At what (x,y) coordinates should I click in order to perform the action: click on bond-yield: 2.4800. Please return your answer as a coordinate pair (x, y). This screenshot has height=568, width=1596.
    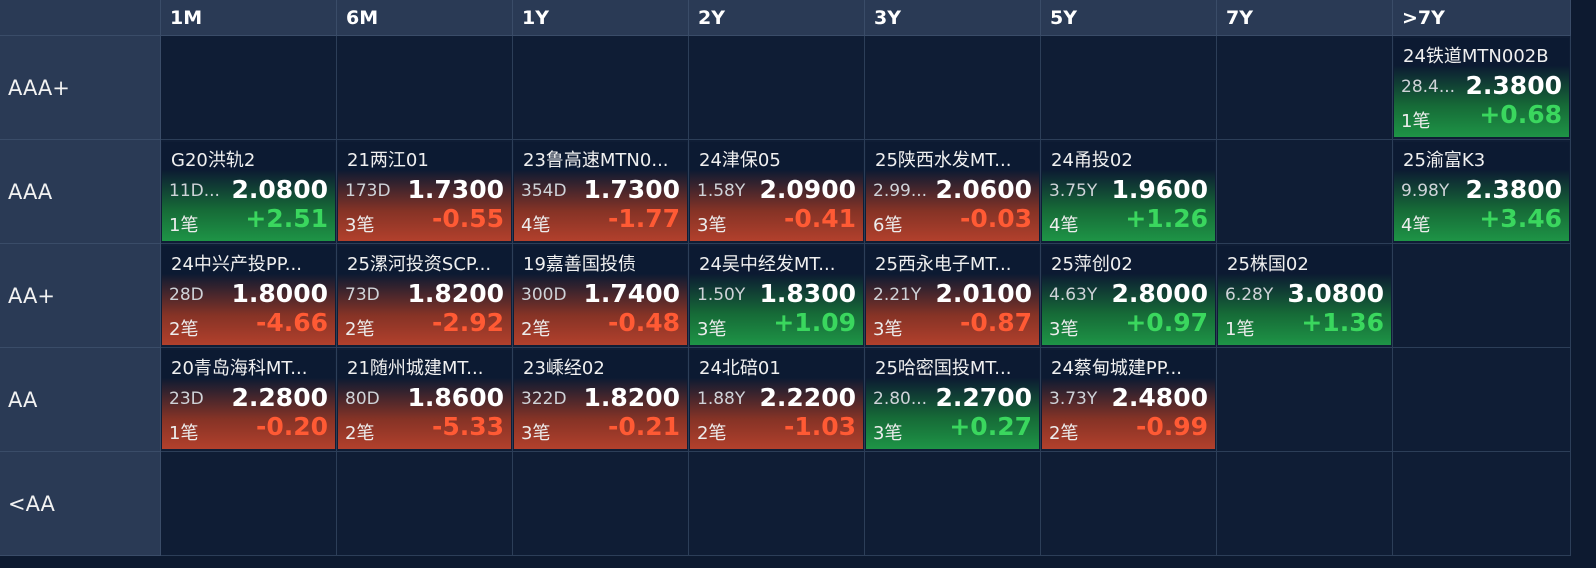
    Looking at the image, I should click on (1159, 397).